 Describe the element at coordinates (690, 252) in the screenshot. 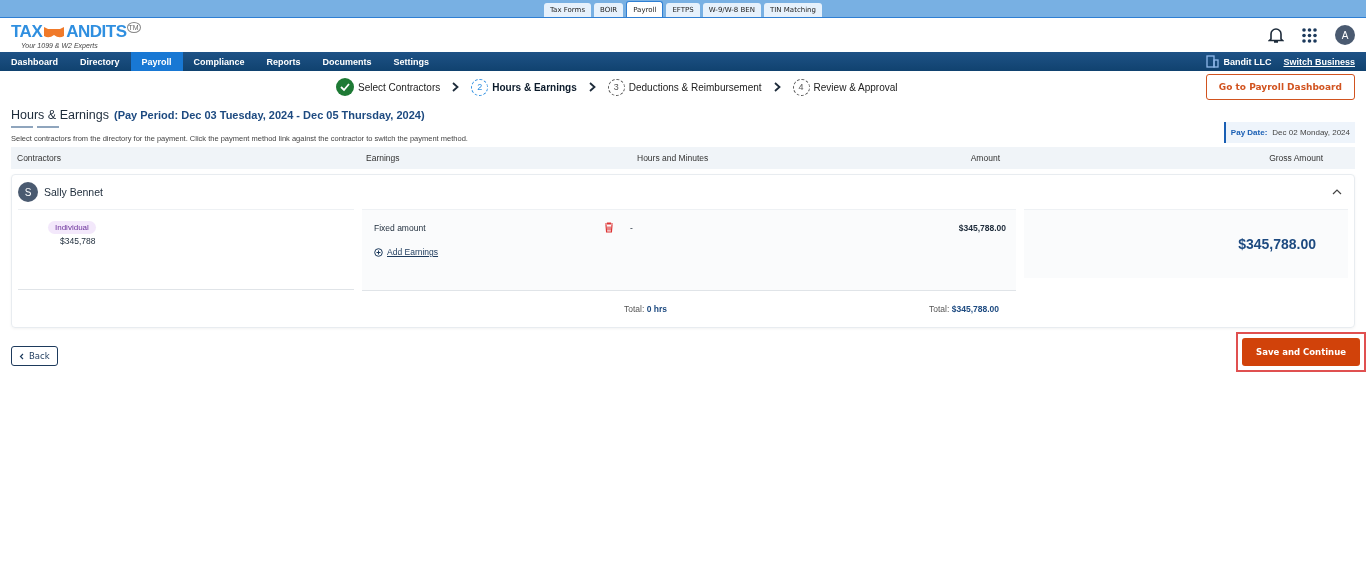

I see `add-earnings-link: Add Earnings` at that location.